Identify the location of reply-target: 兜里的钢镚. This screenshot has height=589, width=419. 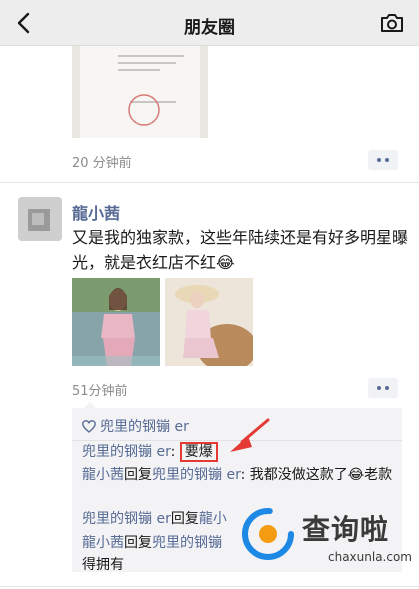
(187, 543).